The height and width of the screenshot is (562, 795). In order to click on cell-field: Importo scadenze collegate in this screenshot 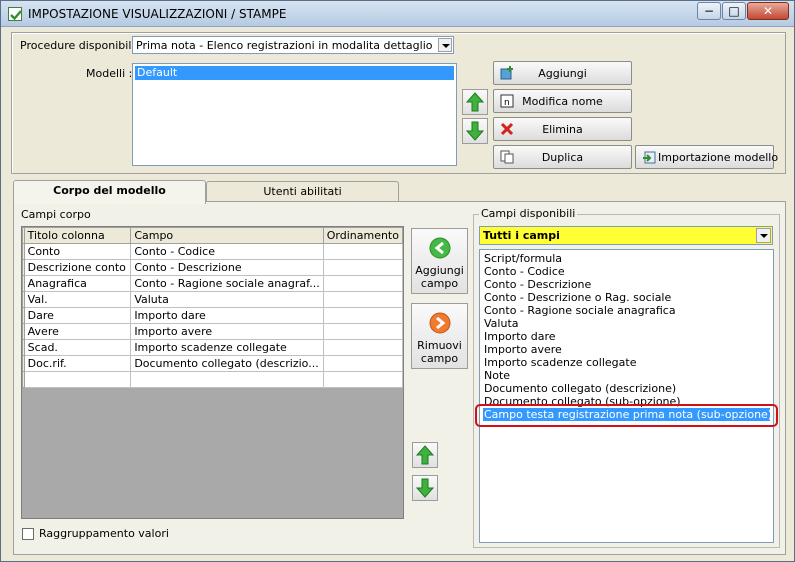, I will do `click(227, 347)`.